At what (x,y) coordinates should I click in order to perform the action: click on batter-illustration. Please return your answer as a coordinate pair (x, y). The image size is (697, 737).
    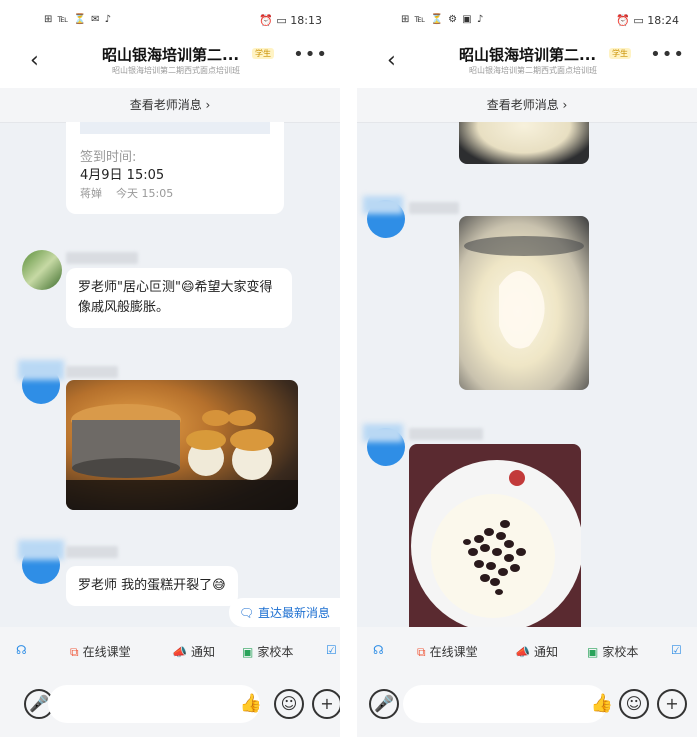
    Looking at the image, I should click on (524, 292).